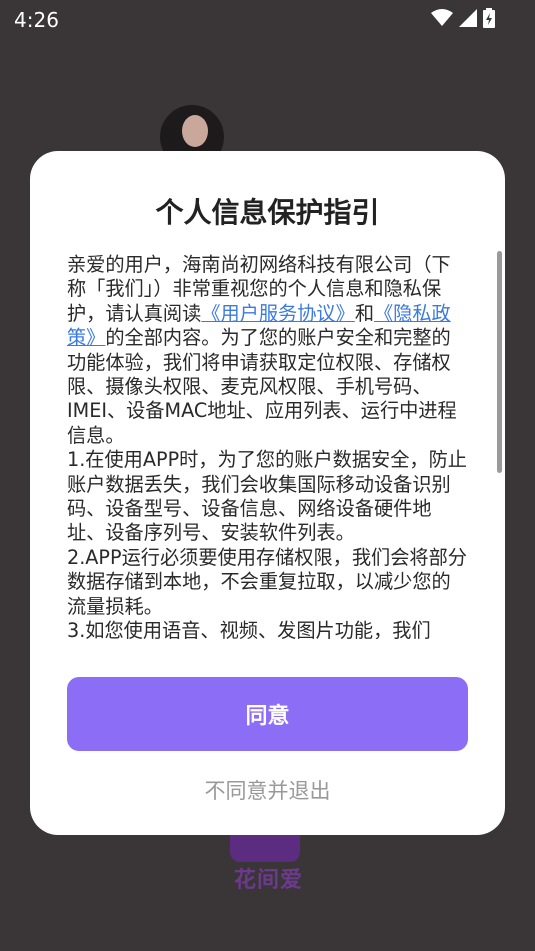 The height and width of the screenshot is (951, 535). I want to click on status-icons, so click(463, 18).